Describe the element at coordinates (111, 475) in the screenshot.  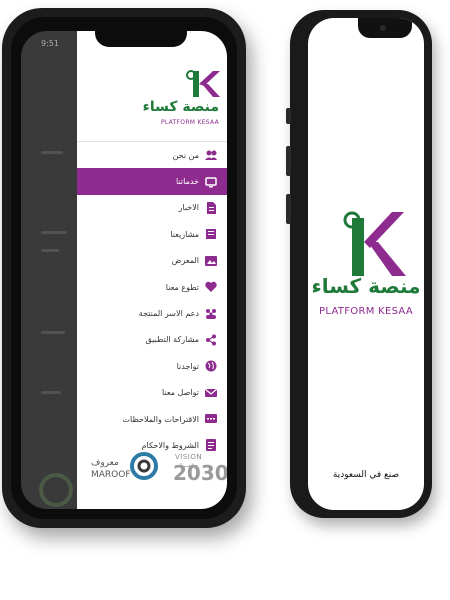
I see `maroof-english: MAROOF` at that location.